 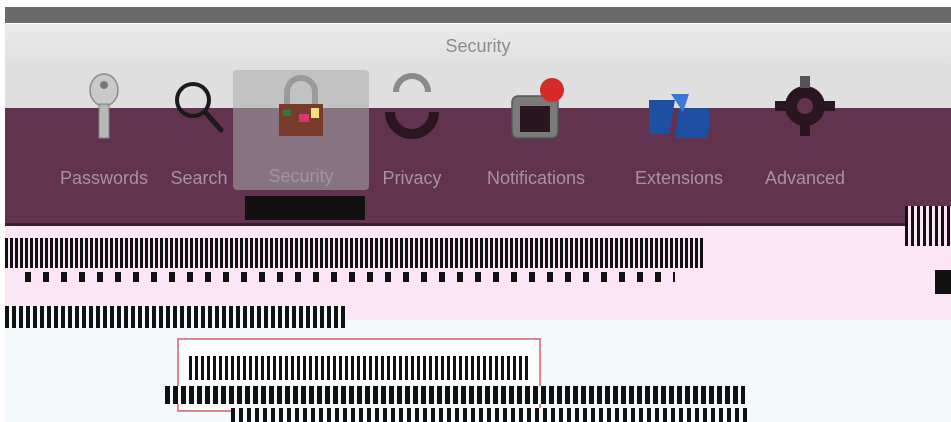 I want to click on notifications-icon, so click(x=537, y=108).